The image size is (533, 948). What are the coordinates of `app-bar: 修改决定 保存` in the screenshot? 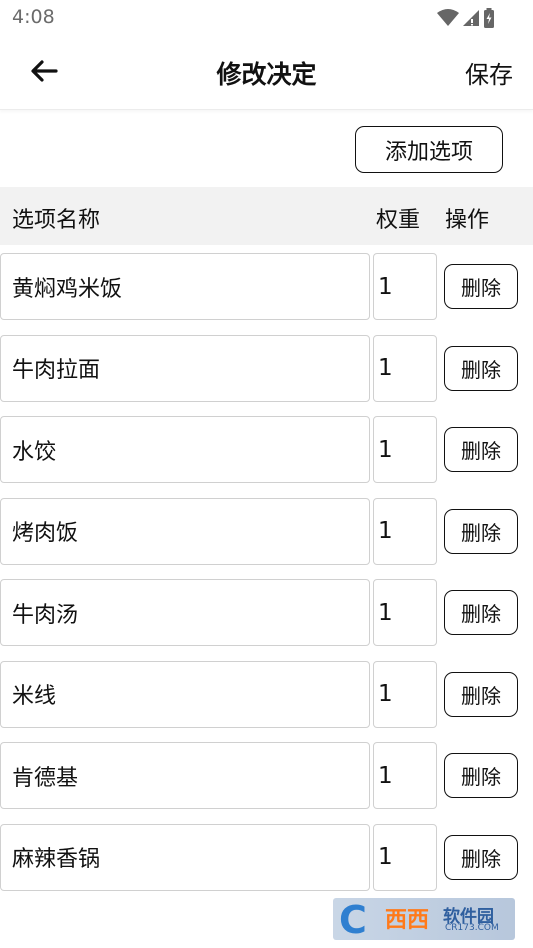 It's located at (266, 73).